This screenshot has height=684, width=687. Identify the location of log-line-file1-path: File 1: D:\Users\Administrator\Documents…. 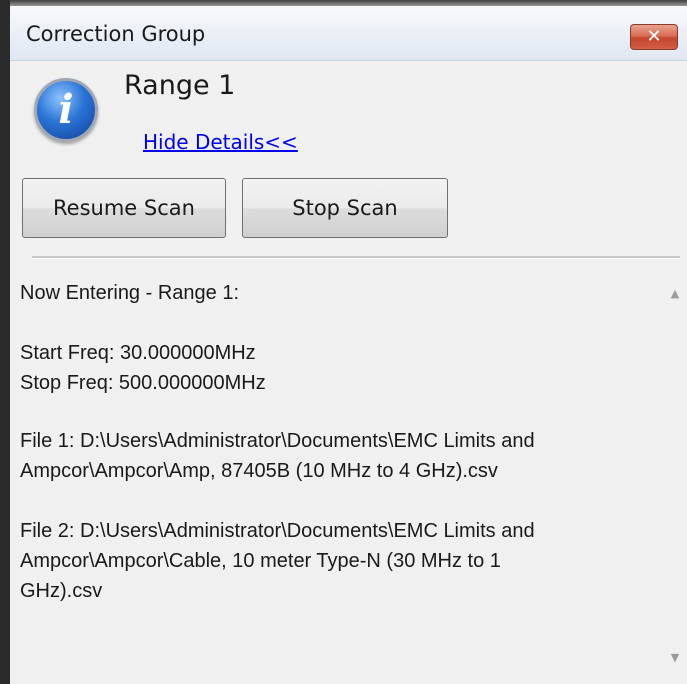
(277, 441).